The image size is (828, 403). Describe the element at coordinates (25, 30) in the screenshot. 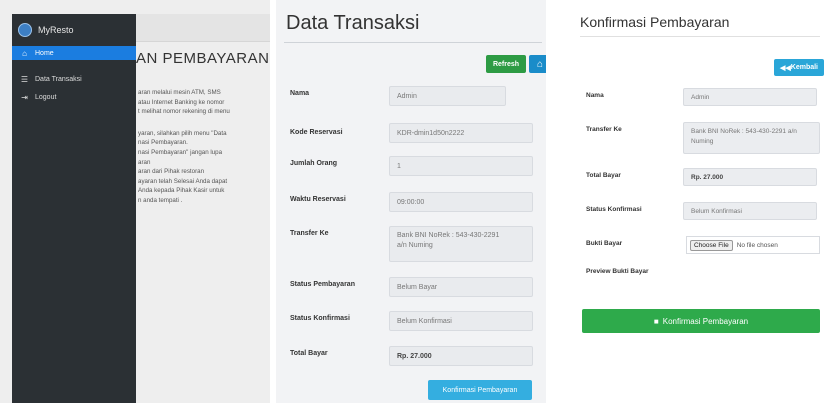

I see `brand-logo-icon` at that location.